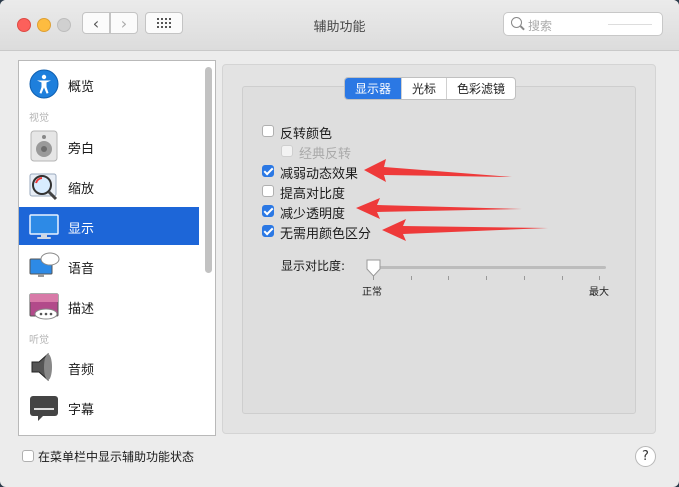  Describe the element at coordinates (81, 87) in the screenshot. I see `sidebar-item-label: 概览` at that location.